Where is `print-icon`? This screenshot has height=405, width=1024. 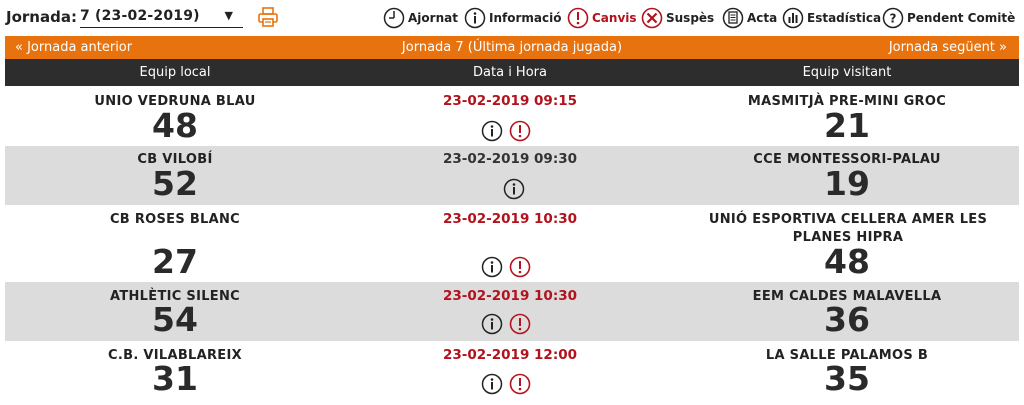 print-icon is located at coordinates (268, 17).